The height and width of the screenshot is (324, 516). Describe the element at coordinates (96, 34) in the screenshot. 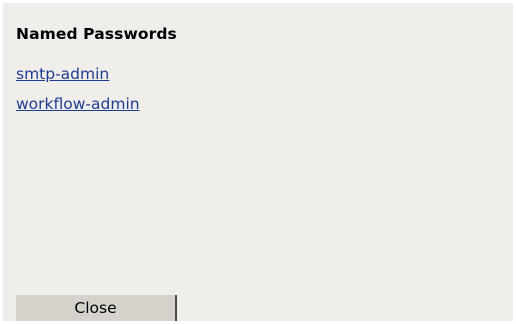

I see `dialog-title: Named Passwords` at that location.